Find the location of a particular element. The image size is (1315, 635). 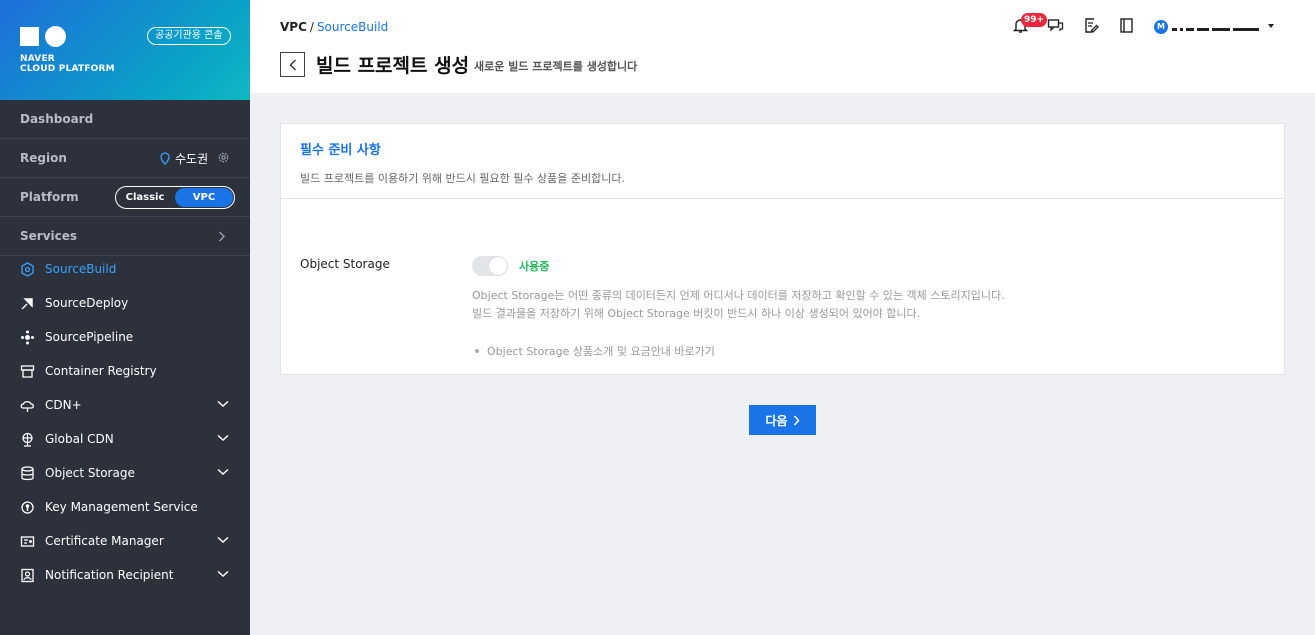

platform-toggle: Classic VPC is located at coordinates (175, 197).